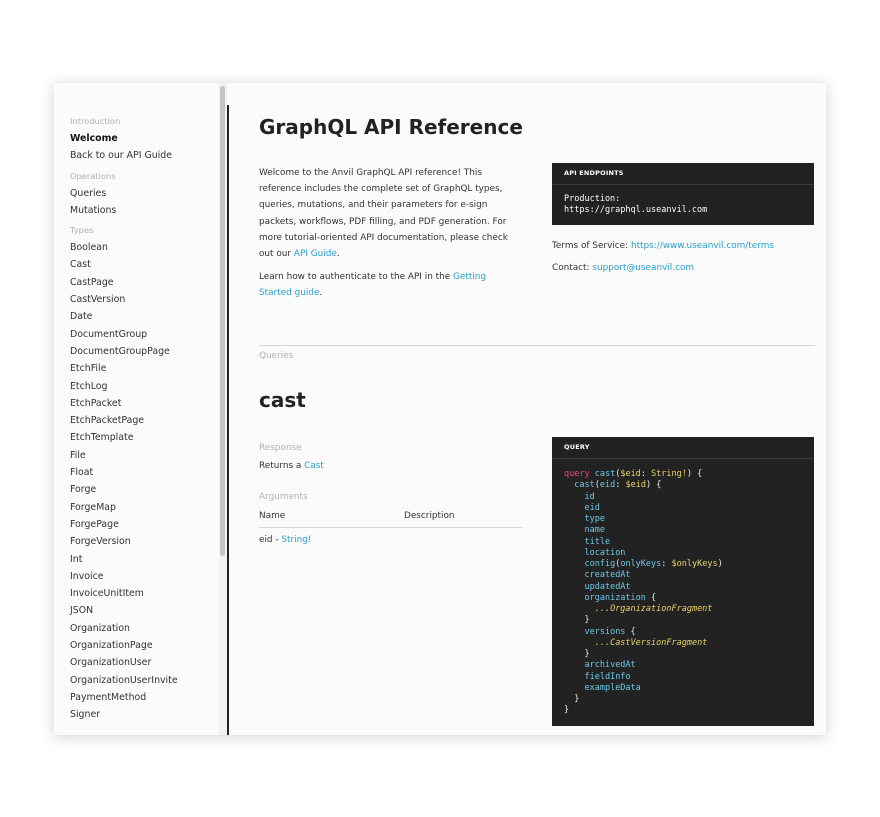  Describe the element at coordinates (145, 714) in the screenshot. I see `sidebar-item-signer: Signer` at that location.